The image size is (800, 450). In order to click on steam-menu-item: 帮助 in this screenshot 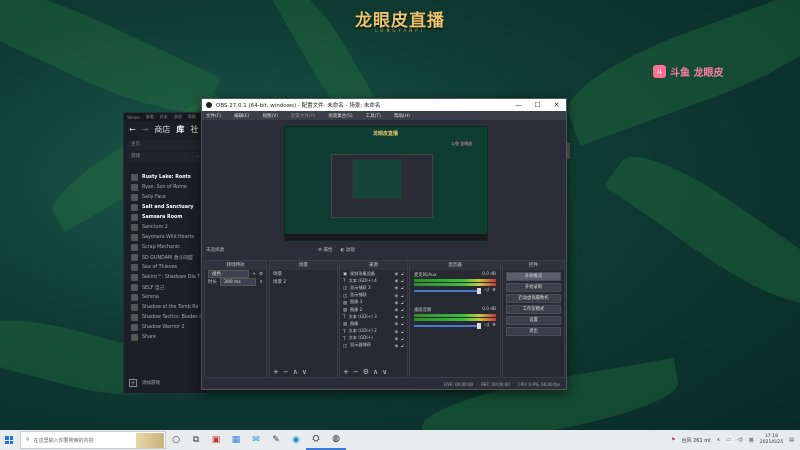, I will do `click(192, 117)`.